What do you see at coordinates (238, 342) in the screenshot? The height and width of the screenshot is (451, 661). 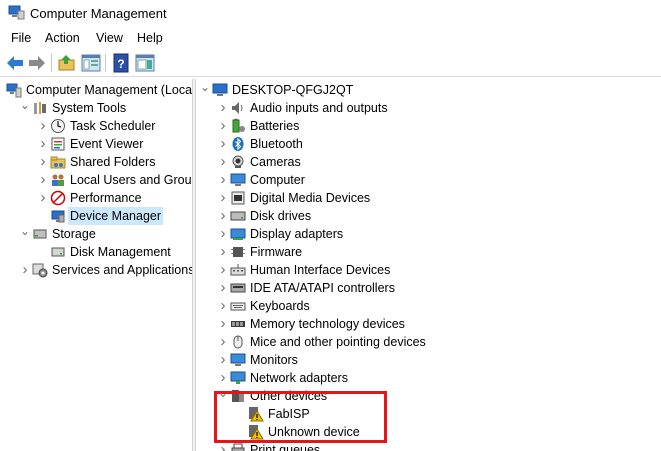 I see `mouse-icon` at bounding box center [238, 342].